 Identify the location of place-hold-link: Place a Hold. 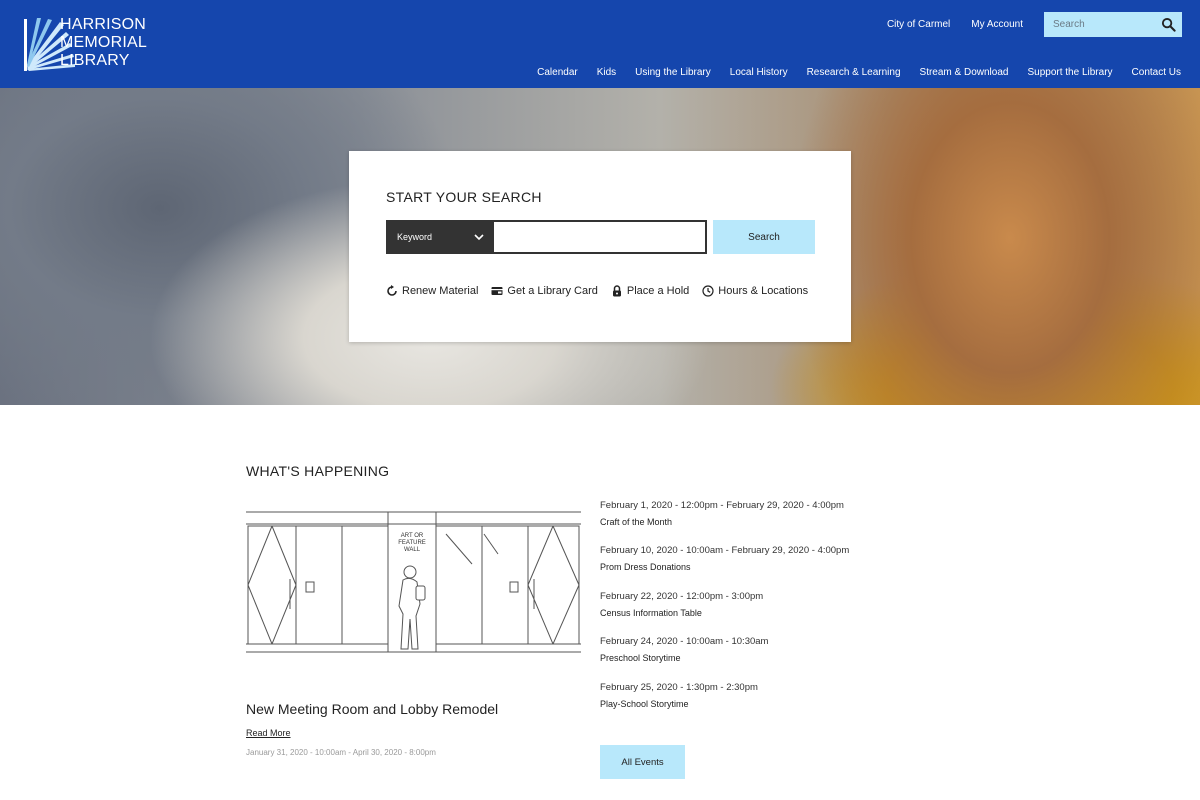
(650, 291).